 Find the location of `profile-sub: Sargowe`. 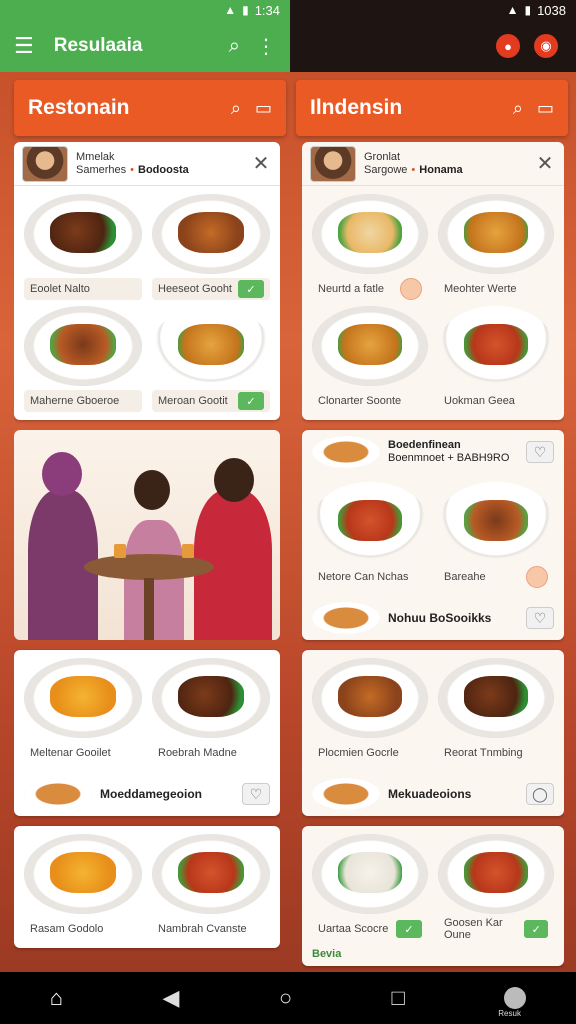

profile-sub: Sargowe is located at coordinates (386, 169).